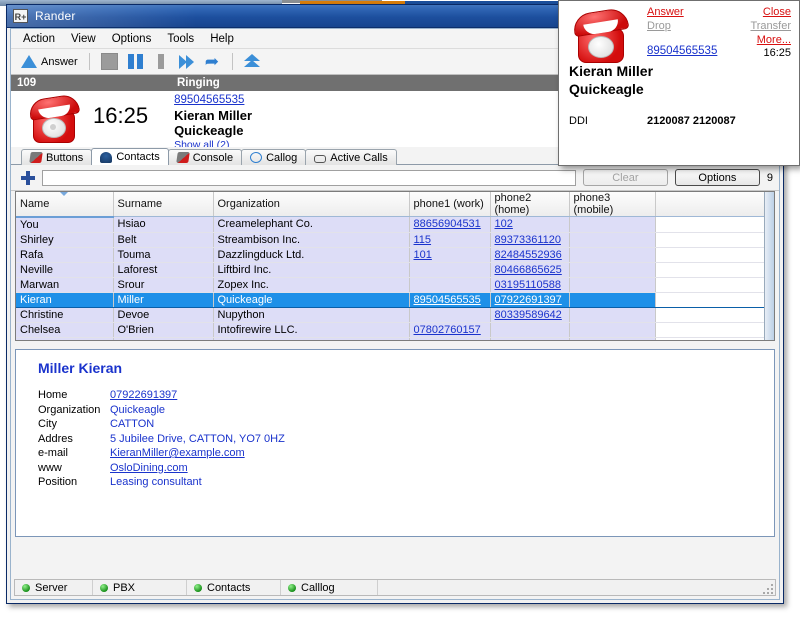  Describe the element at coordinates (213, 157) in the screenshot. I see `tab-console-label: Console` at that location.